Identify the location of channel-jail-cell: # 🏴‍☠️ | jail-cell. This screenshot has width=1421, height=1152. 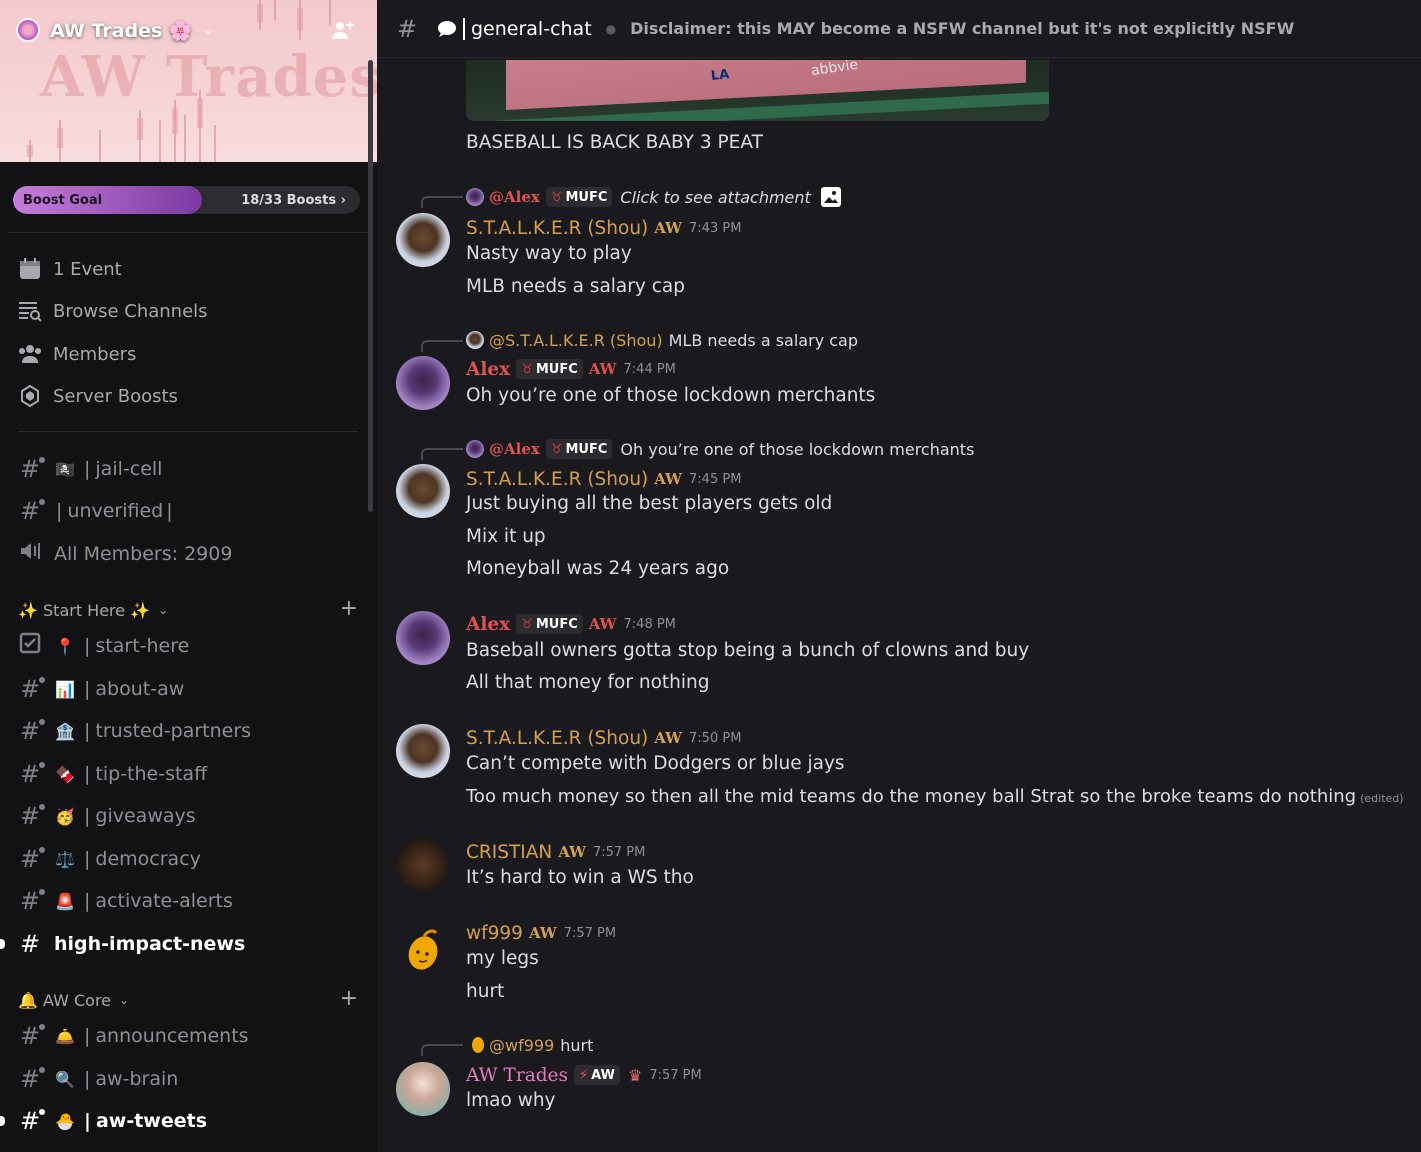
(188, 469).